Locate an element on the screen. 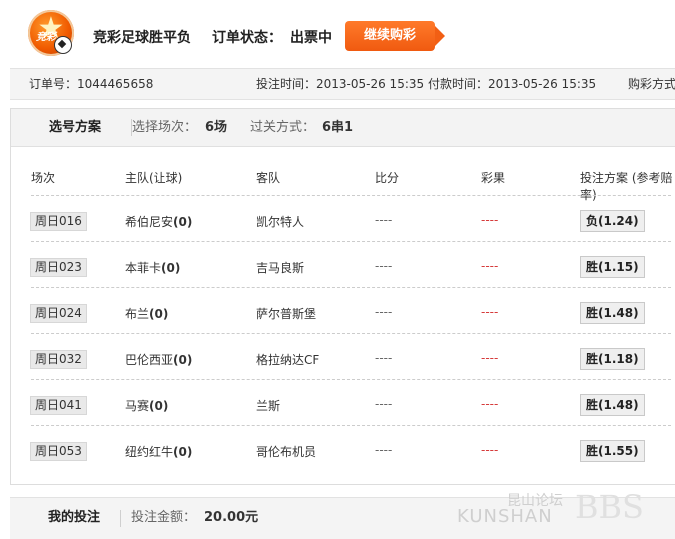 The image size is (675, 539). away-team: 哥伦布机员 is located at coordinates (286, 452).